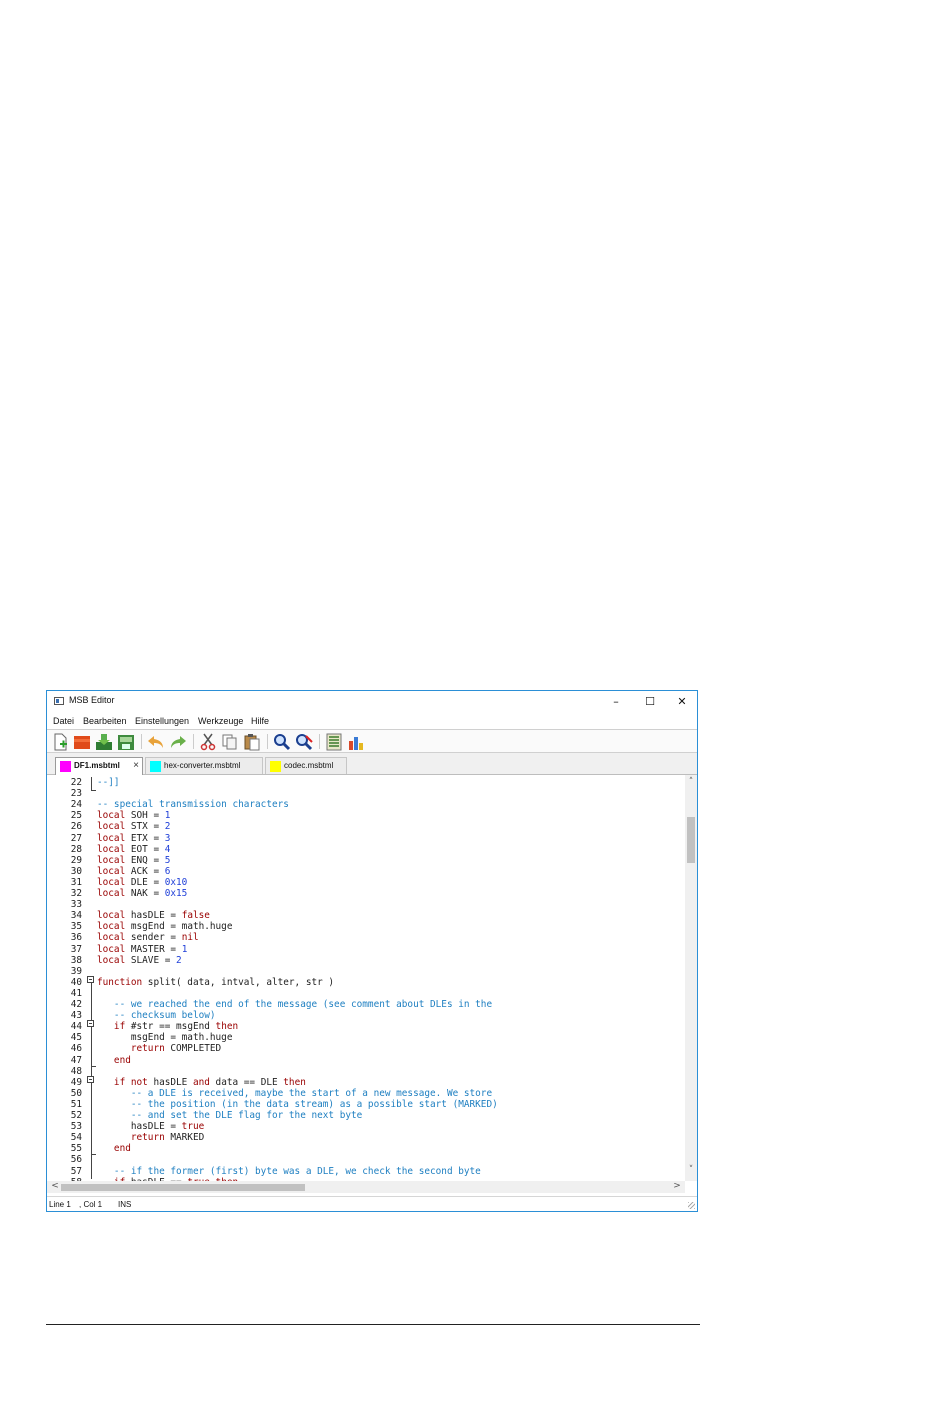  I want to click on copy-icon, so click(230, 742).